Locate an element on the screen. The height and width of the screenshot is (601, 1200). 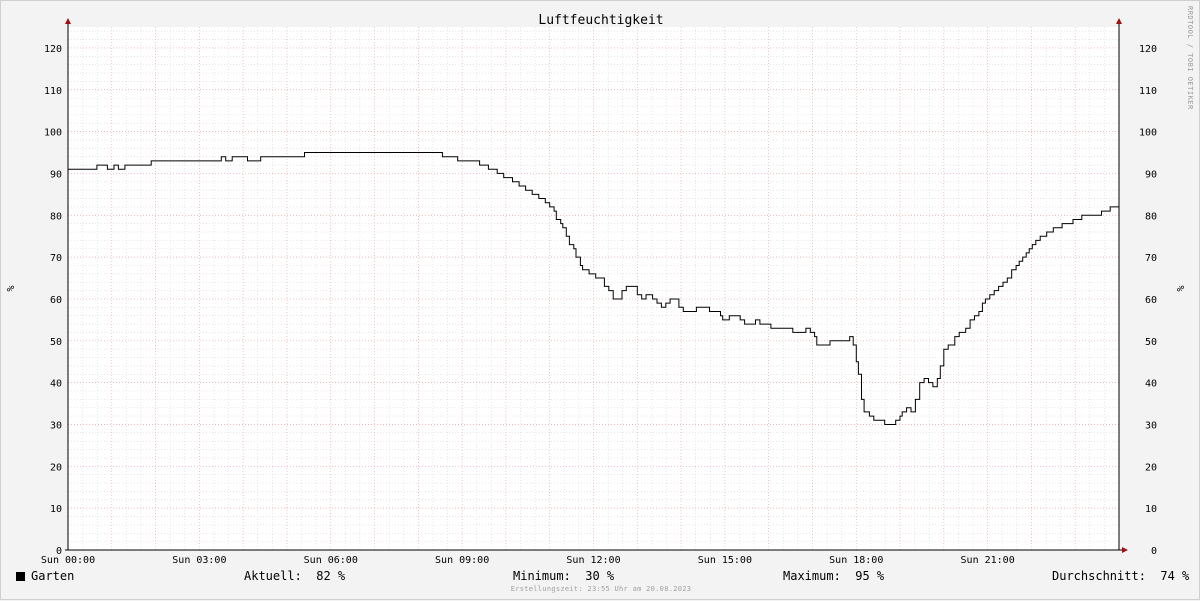
y-tick-label: 40 is located at coordinates (56, 384).